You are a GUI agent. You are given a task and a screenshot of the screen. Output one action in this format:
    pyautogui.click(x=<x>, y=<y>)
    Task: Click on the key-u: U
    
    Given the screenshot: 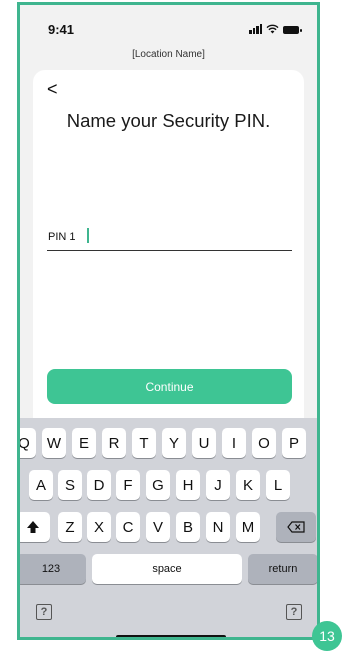 What is the action you would take?
    pyautogui.click(x=204, y=443)
    